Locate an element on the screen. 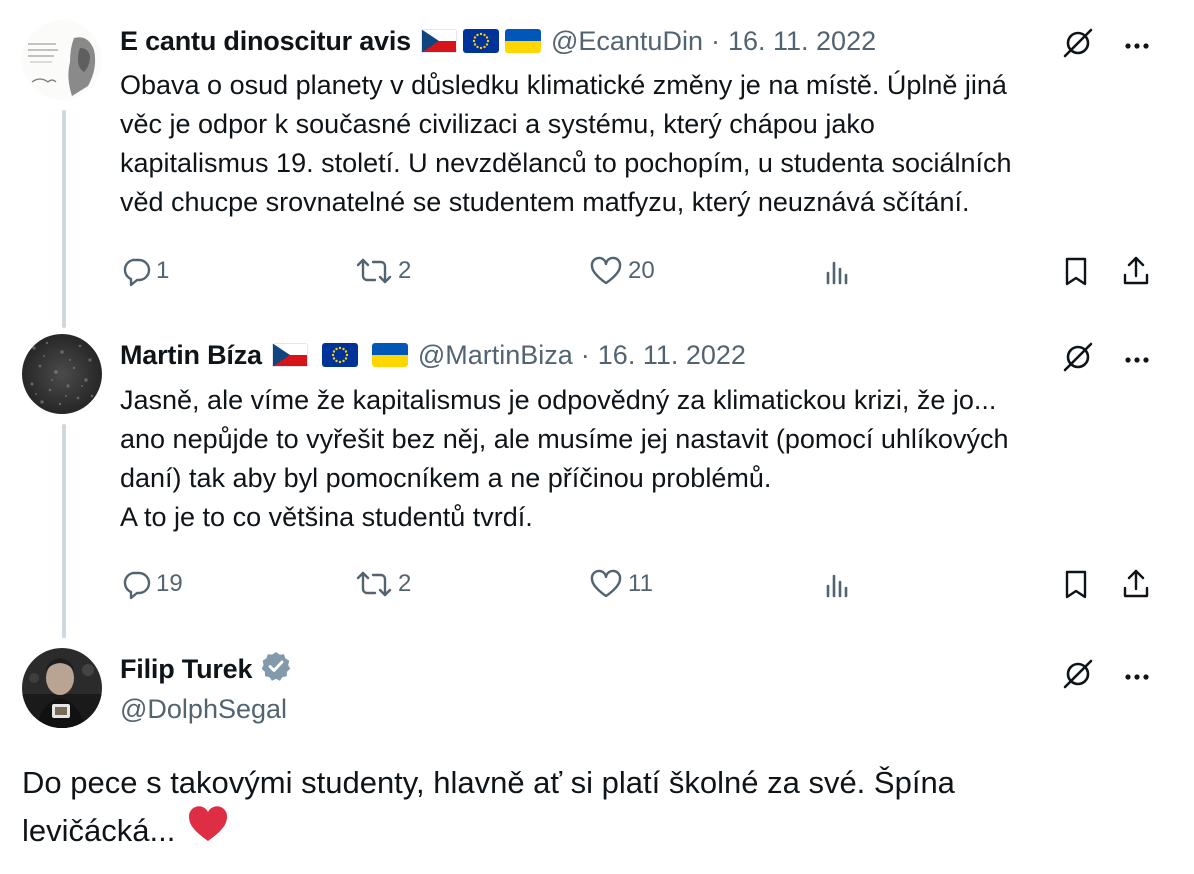 The image size is (1194, 874). reply-button: 19 is located at coordinates (151, 584).